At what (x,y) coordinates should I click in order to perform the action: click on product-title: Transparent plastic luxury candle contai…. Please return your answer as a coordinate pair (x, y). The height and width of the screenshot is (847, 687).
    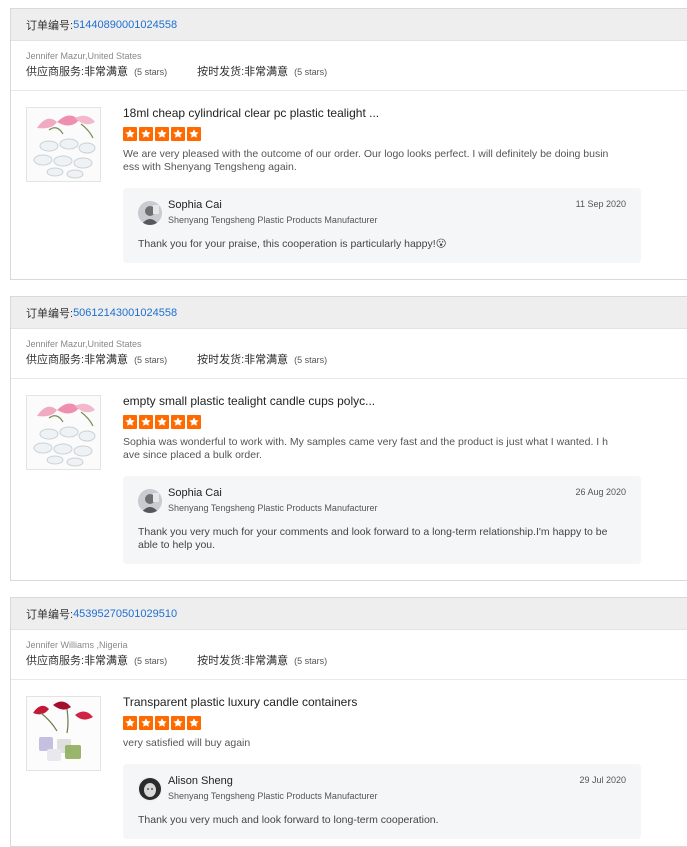
    Looking at the image, I should click on (368, 702).